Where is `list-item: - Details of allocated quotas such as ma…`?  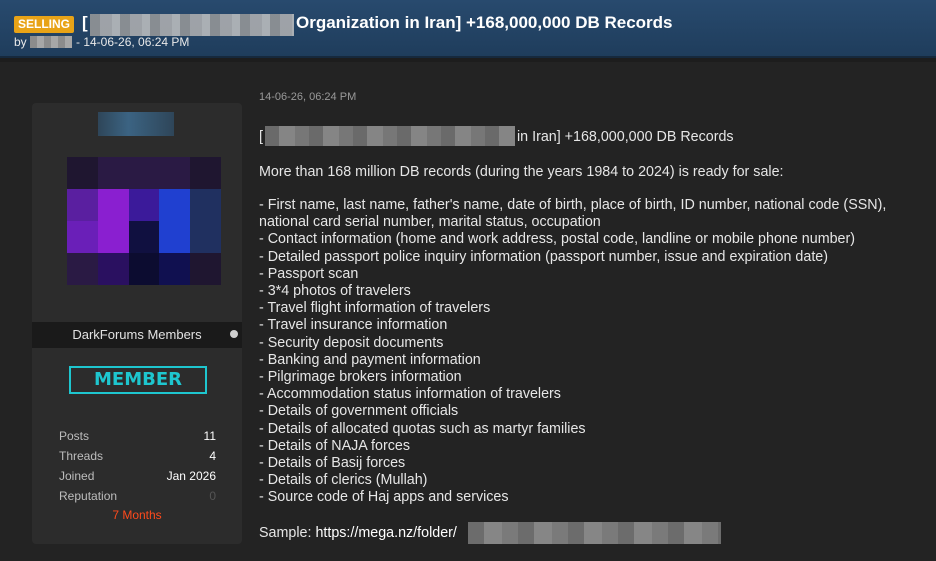 list-item: - Details of allocated quotas such as ma… is located at coordinates (422, 428).